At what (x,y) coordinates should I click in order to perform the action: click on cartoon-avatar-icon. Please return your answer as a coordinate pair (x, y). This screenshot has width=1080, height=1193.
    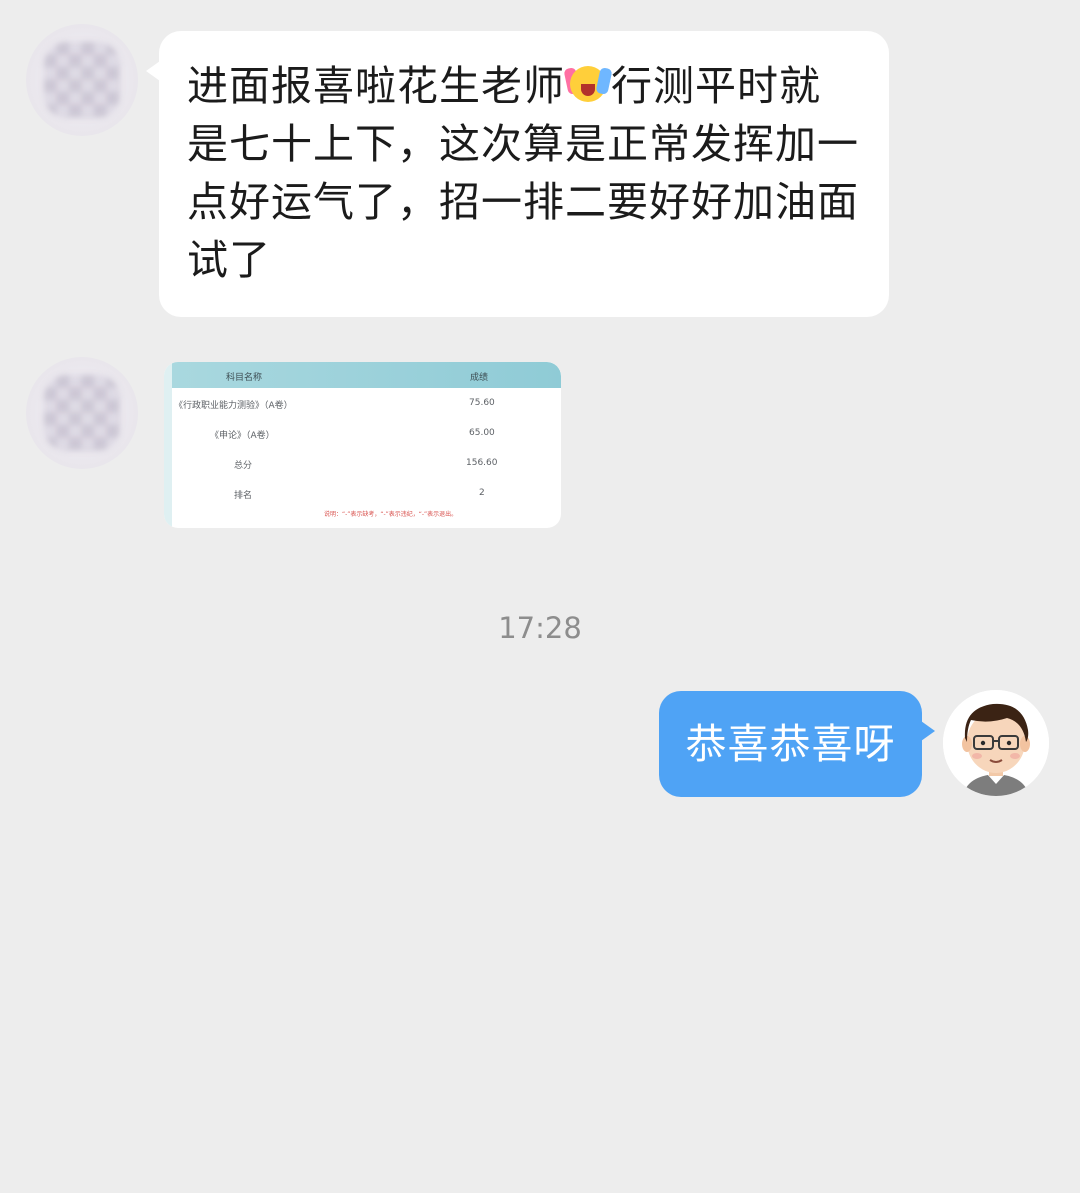
    Looking at the image, I should click on (996, 743).